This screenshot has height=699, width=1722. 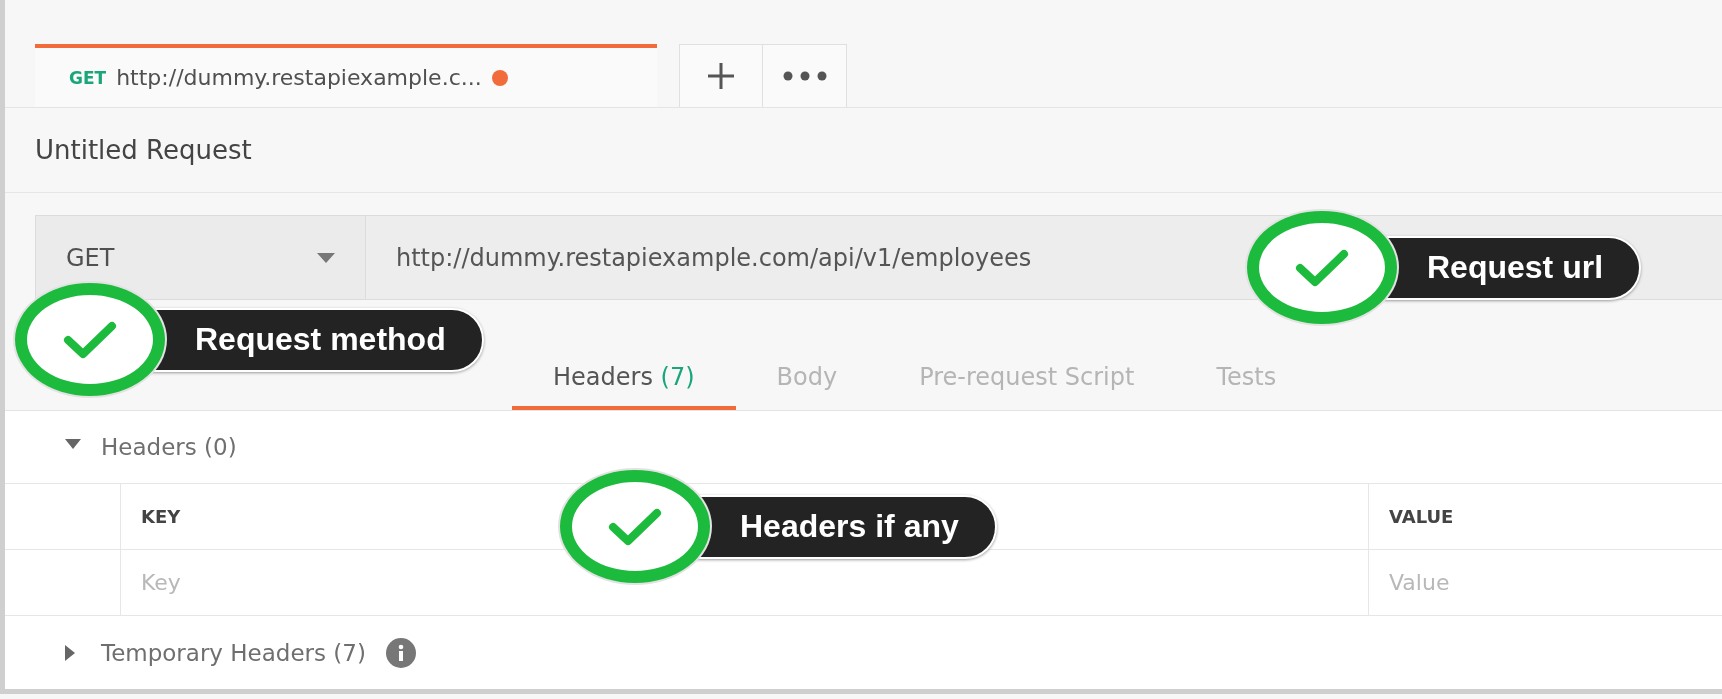 I want to click on unsaved-dot, so click(x=499, y=77).